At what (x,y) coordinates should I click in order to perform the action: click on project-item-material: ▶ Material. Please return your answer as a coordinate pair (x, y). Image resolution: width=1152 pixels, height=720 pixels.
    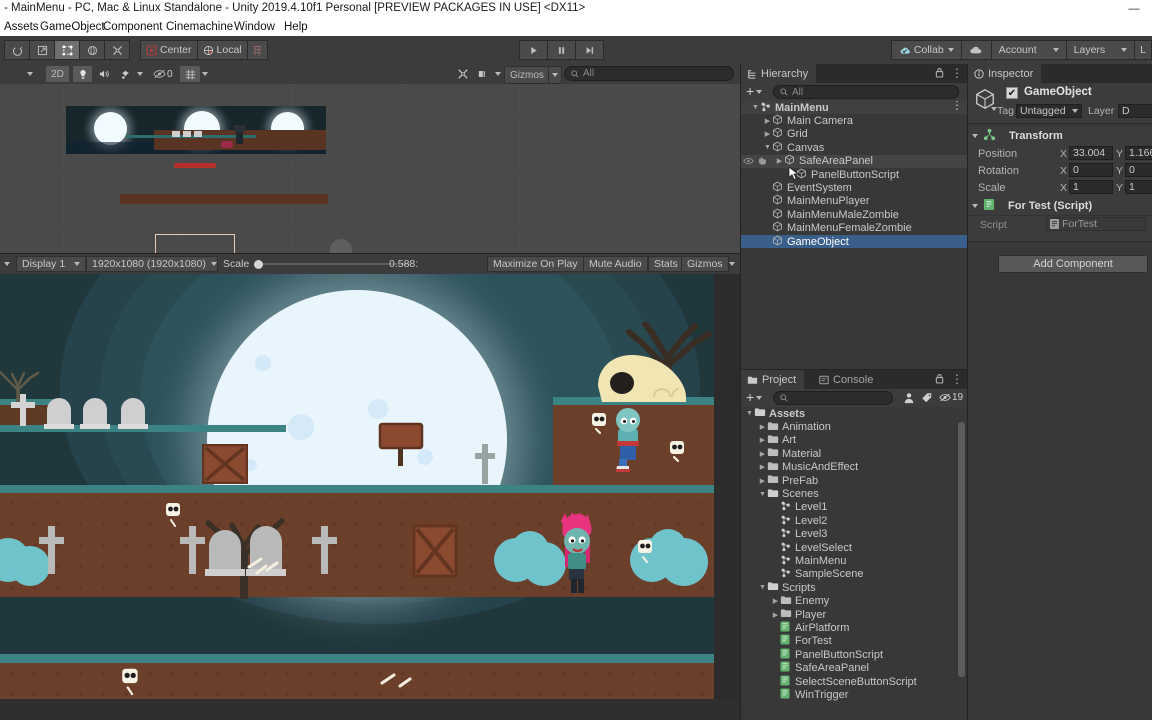
    Looking at the image, I should click on (854, 453).